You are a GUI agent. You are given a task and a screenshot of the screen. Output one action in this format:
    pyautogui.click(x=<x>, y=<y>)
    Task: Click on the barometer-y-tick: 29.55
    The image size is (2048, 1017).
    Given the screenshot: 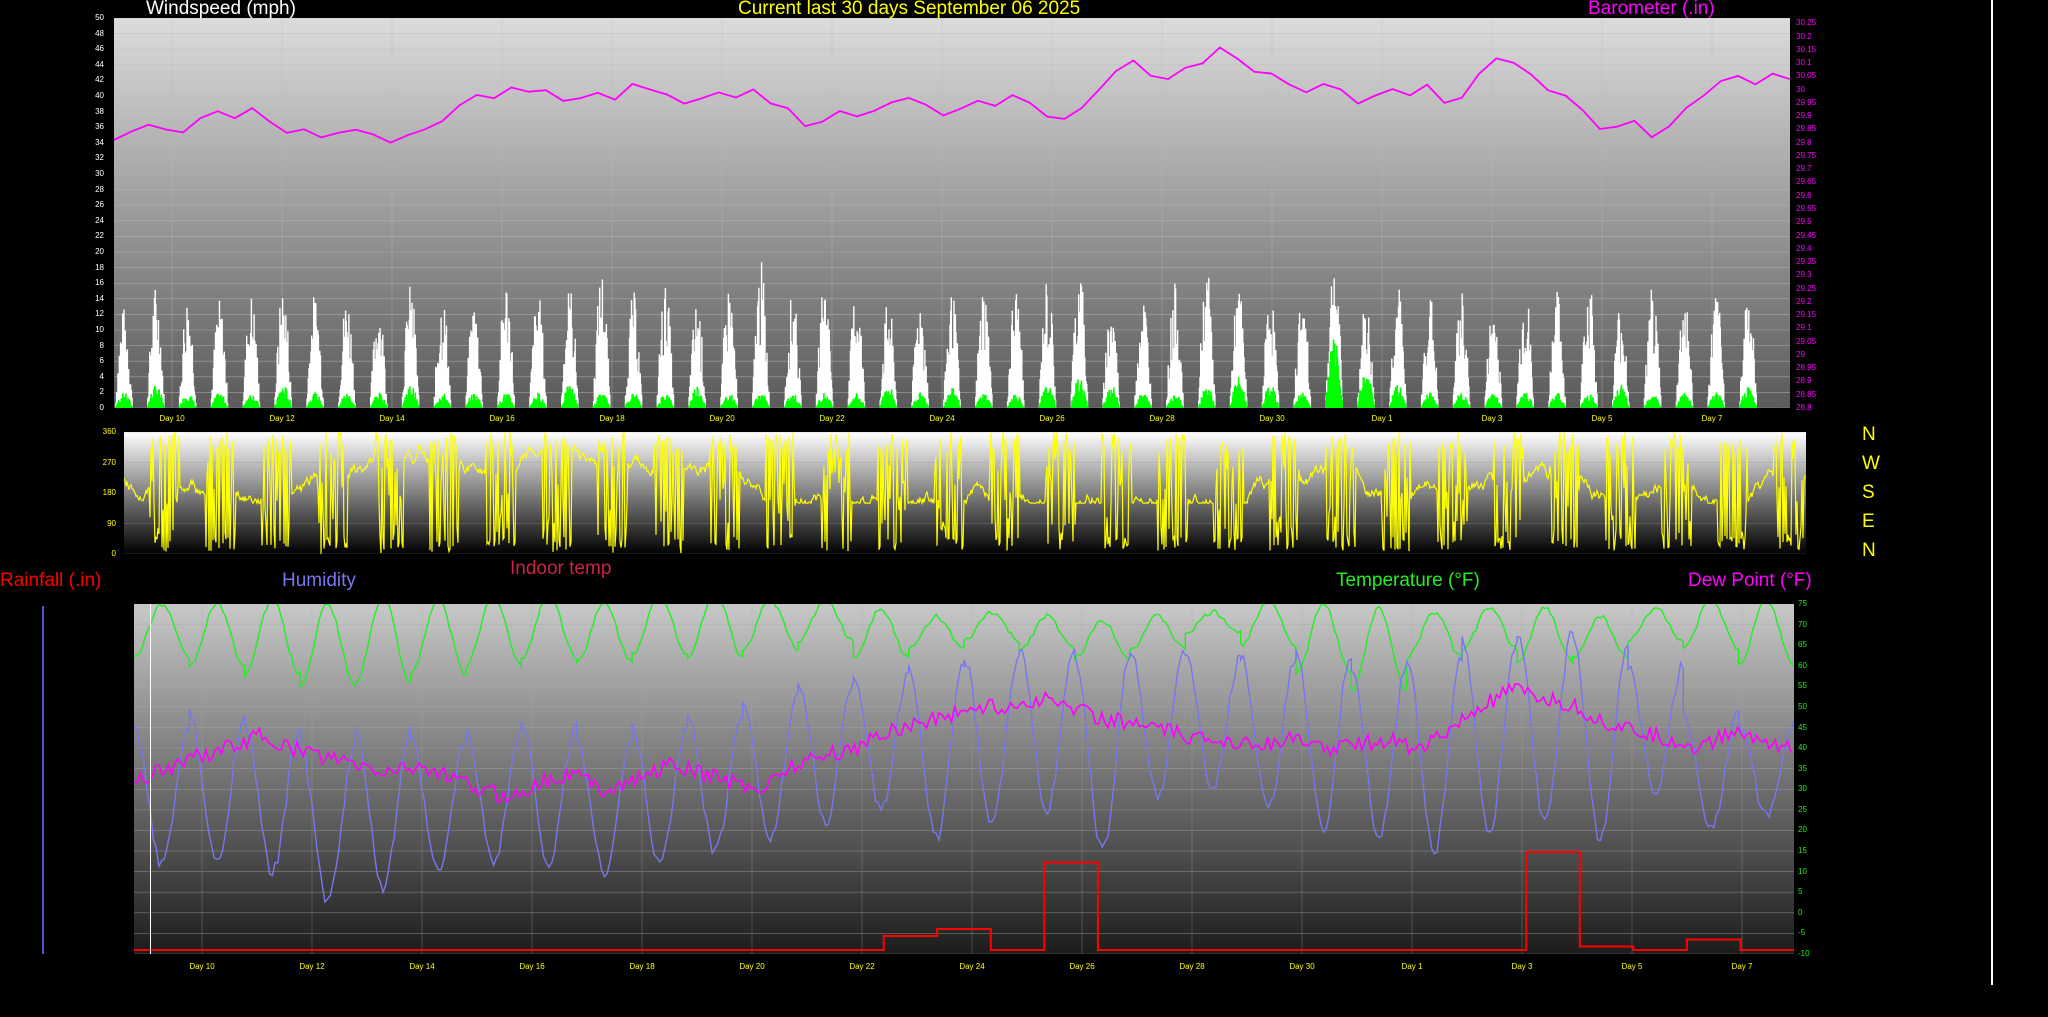 What is the action you would take?
    pyautogui.click(x=1806, y=209)
    